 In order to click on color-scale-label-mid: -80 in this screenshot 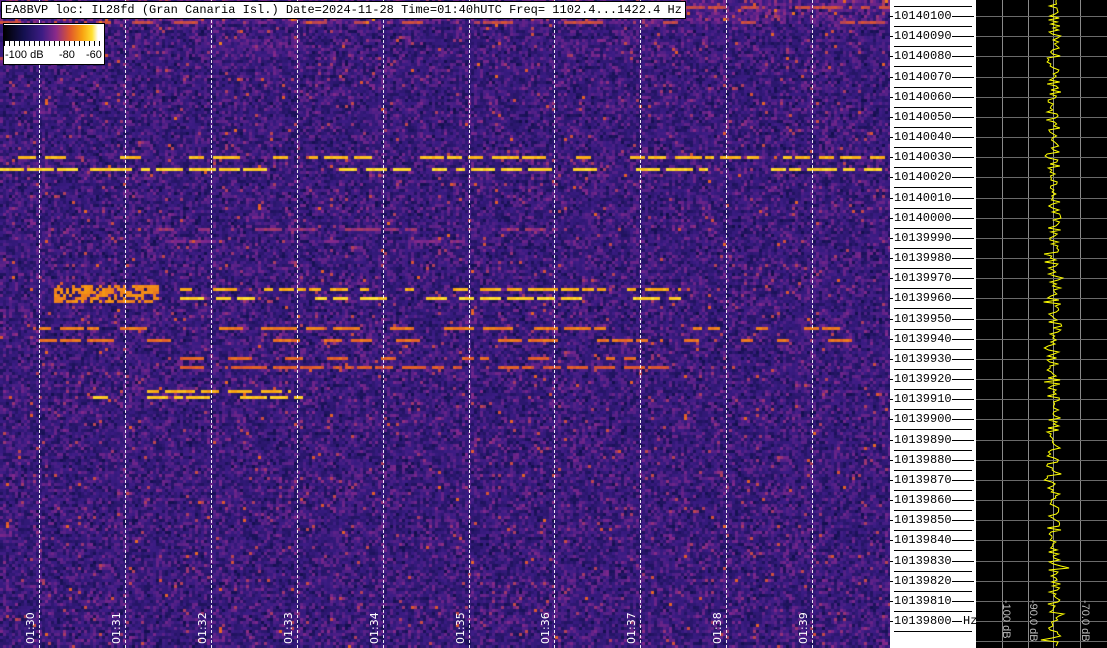, I will do `click(67, 55)`.